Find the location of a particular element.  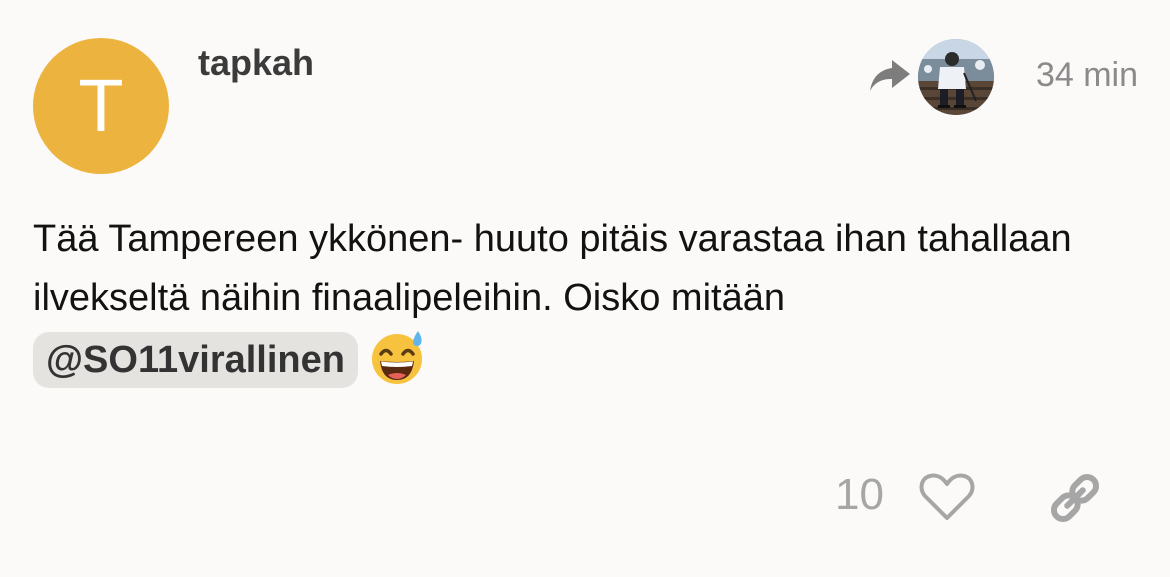

avatar-letter: T is located at coordinates (101, 105).